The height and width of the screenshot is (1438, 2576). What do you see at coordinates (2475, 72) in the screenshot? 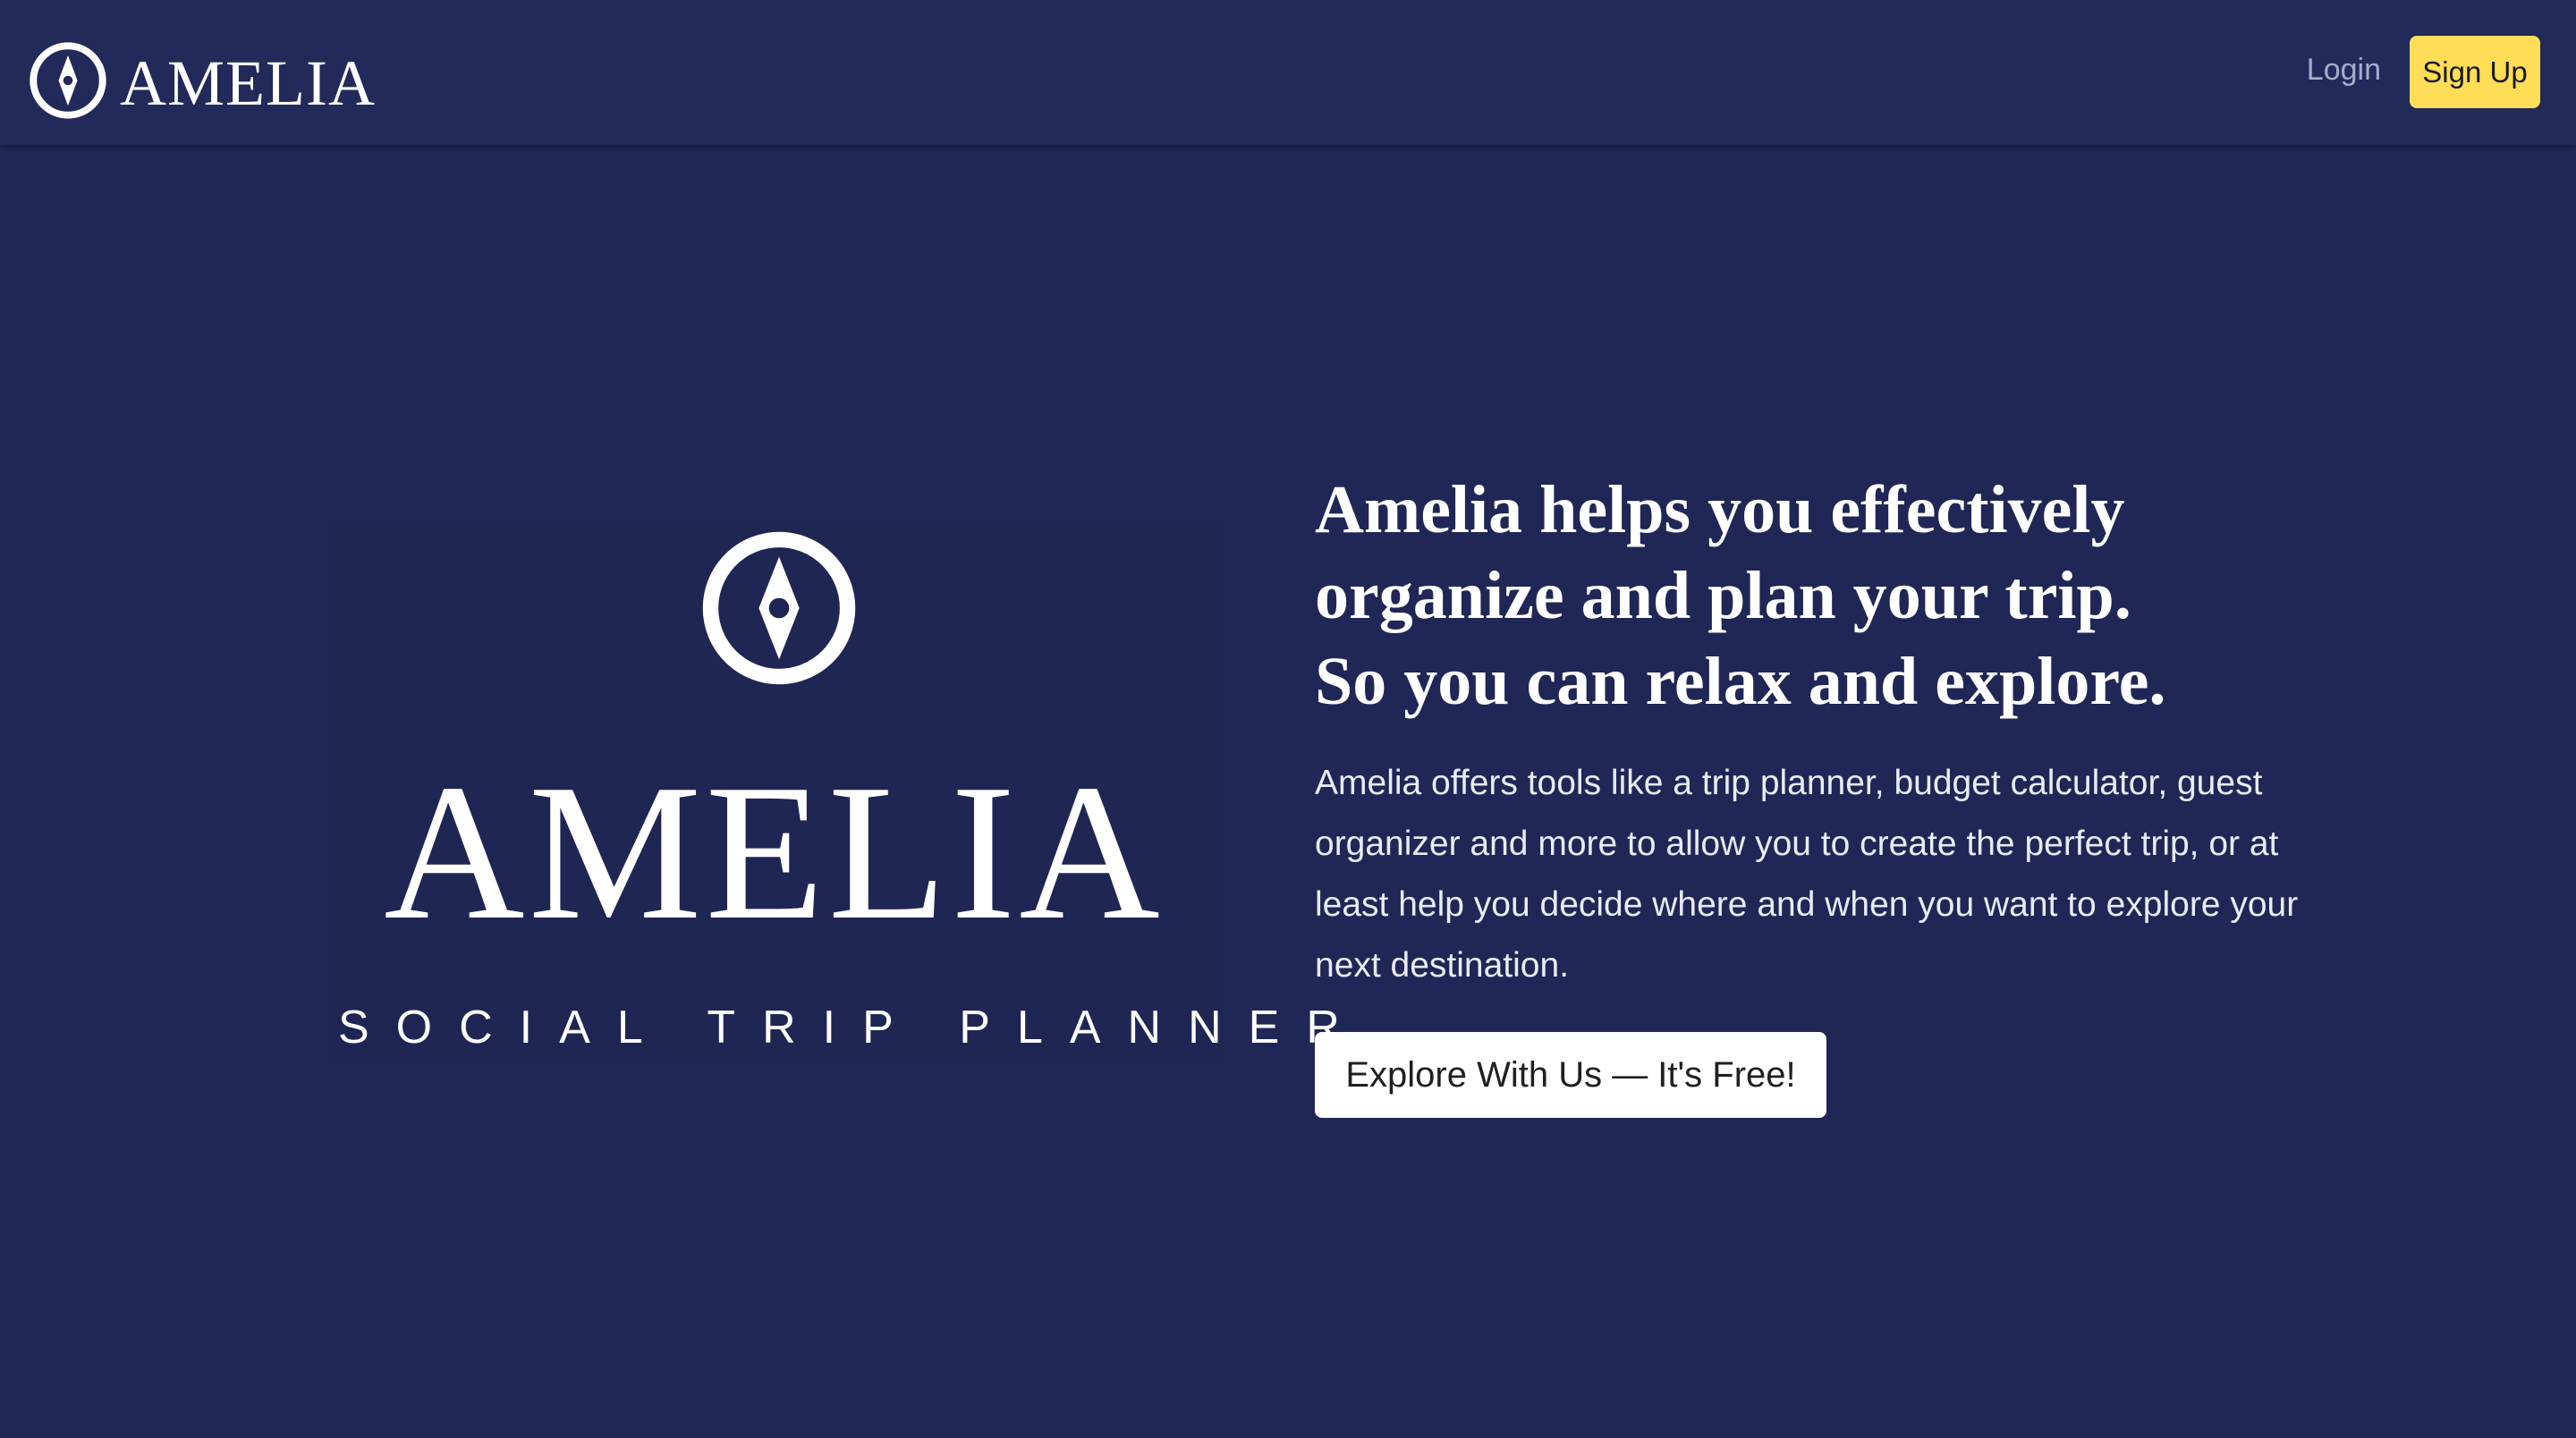
I see `signup-button: Sign Up` at bounding box center [2475, 72].